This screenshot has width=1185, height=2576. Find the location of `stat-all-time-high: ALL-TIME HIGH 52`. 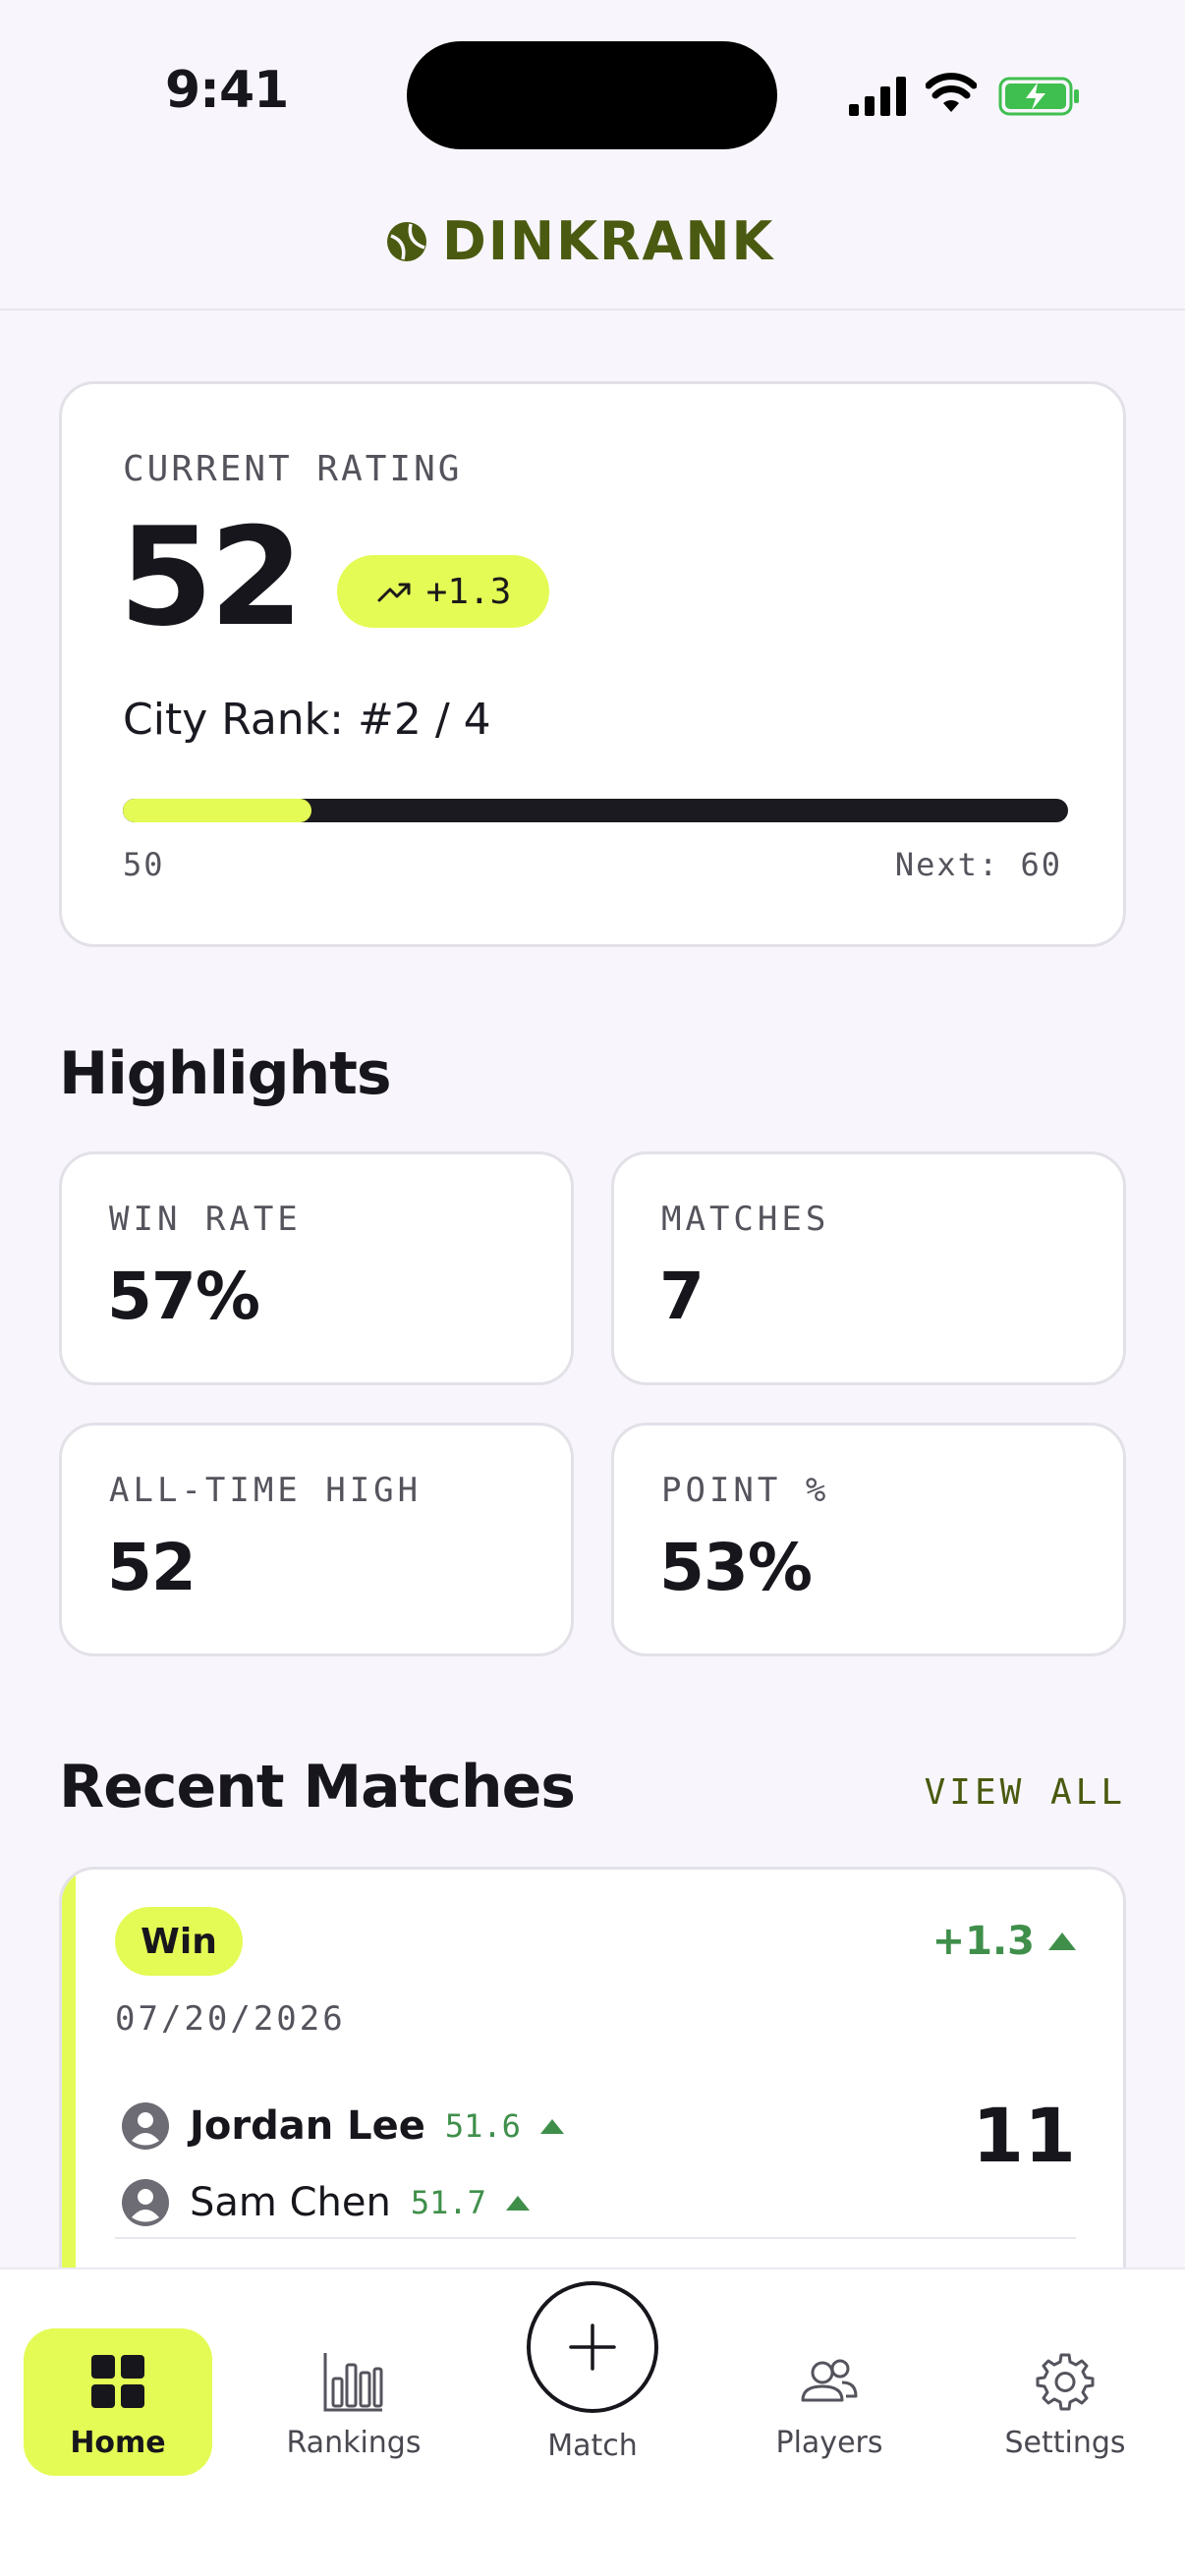

stat-all-time-high: ALL-TIME HIGH 52 is located at coordinates (317, 1539).